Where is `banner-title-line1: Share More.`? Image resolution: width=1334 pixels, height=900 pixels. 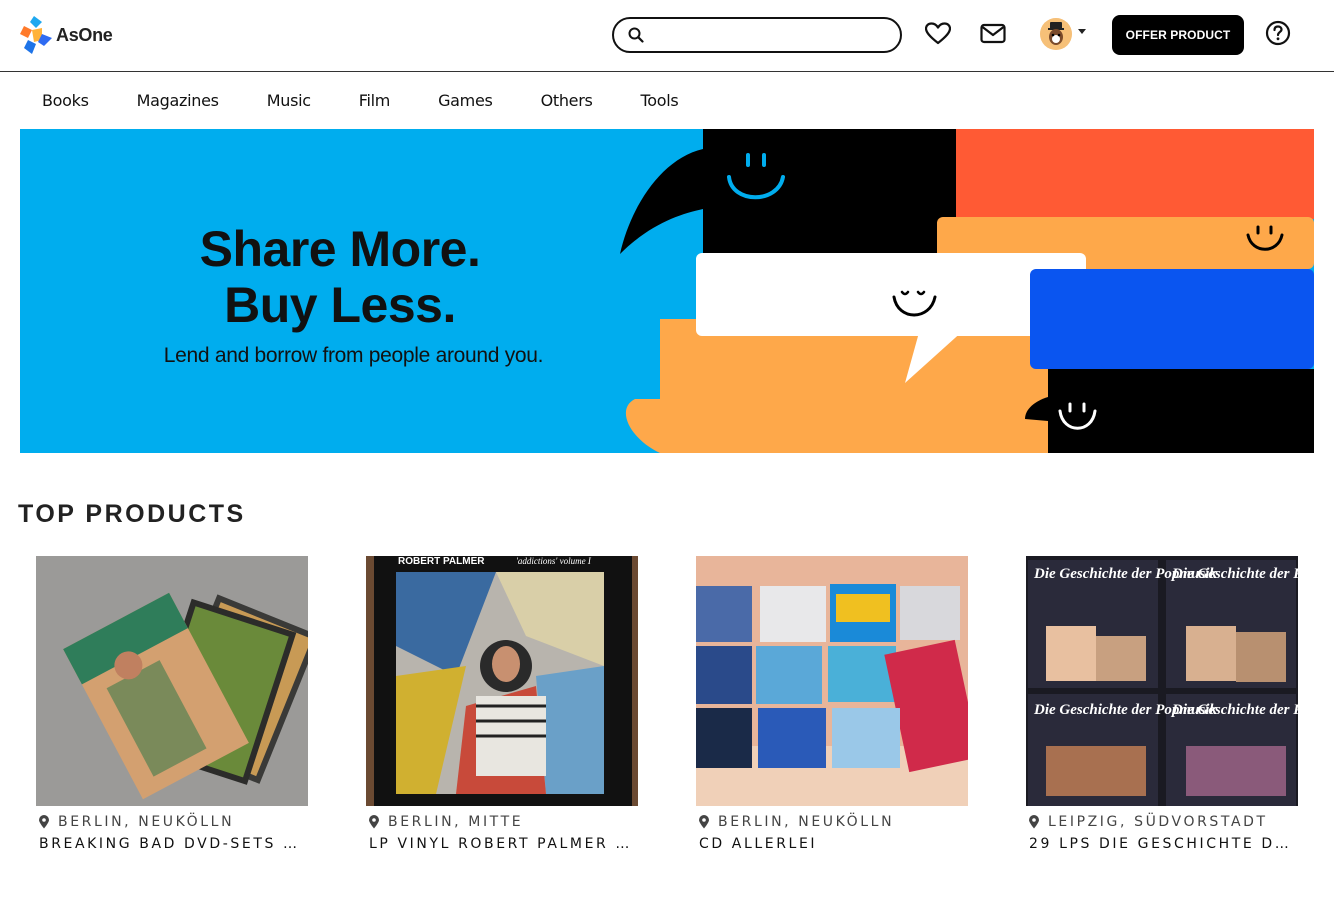
banner-title-line1: Share More. is located at coordinates (340, 249).